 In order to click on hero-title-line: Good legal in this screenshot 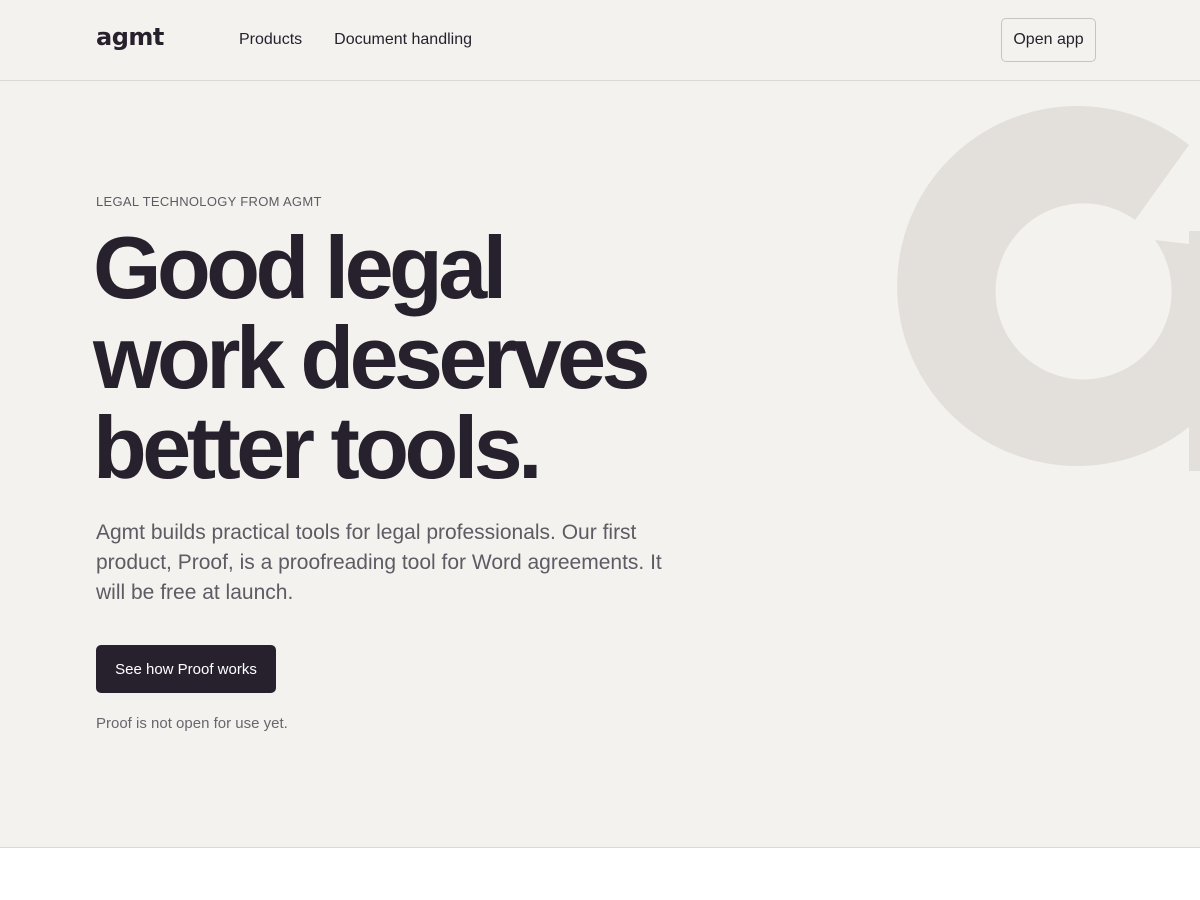, I will do `click(300, 267)`.